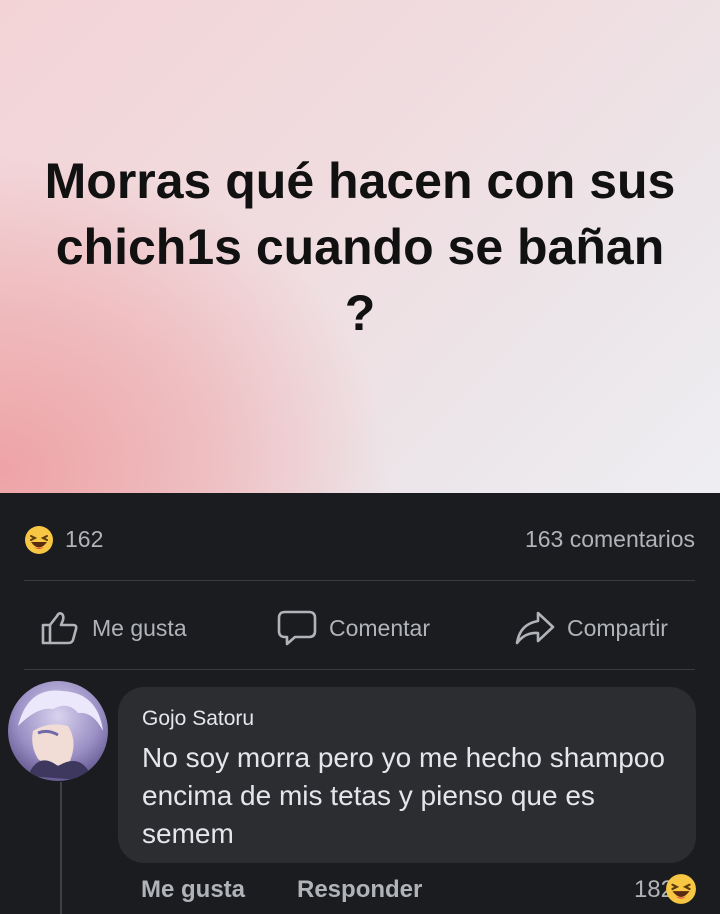 This screenshot has height=914, width=720. What do you see at coordinates (379, 627) in the screenshot?
I see `comment-label: Comentar` at bounding box center [379, 627].